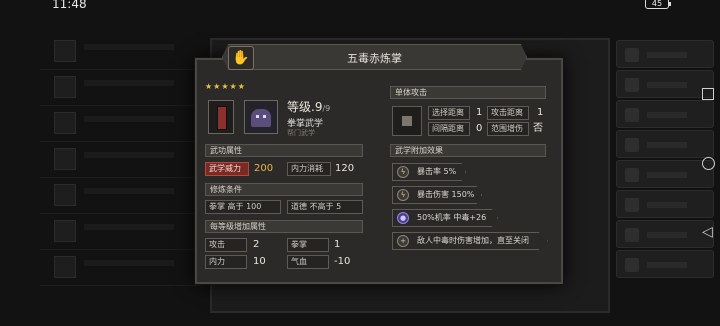 The height and width of the screenshot is (326, 720). I want to click on skill-avatar-icon, so click(261, 117).